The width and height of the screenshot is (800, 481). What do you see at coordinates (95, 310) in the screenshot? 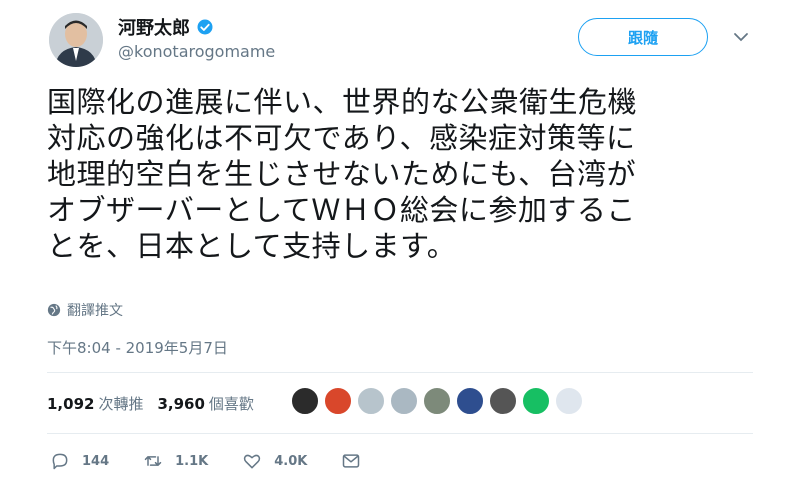
I see `translate-label: 翻譯推文` at bounding box center [95, 310].